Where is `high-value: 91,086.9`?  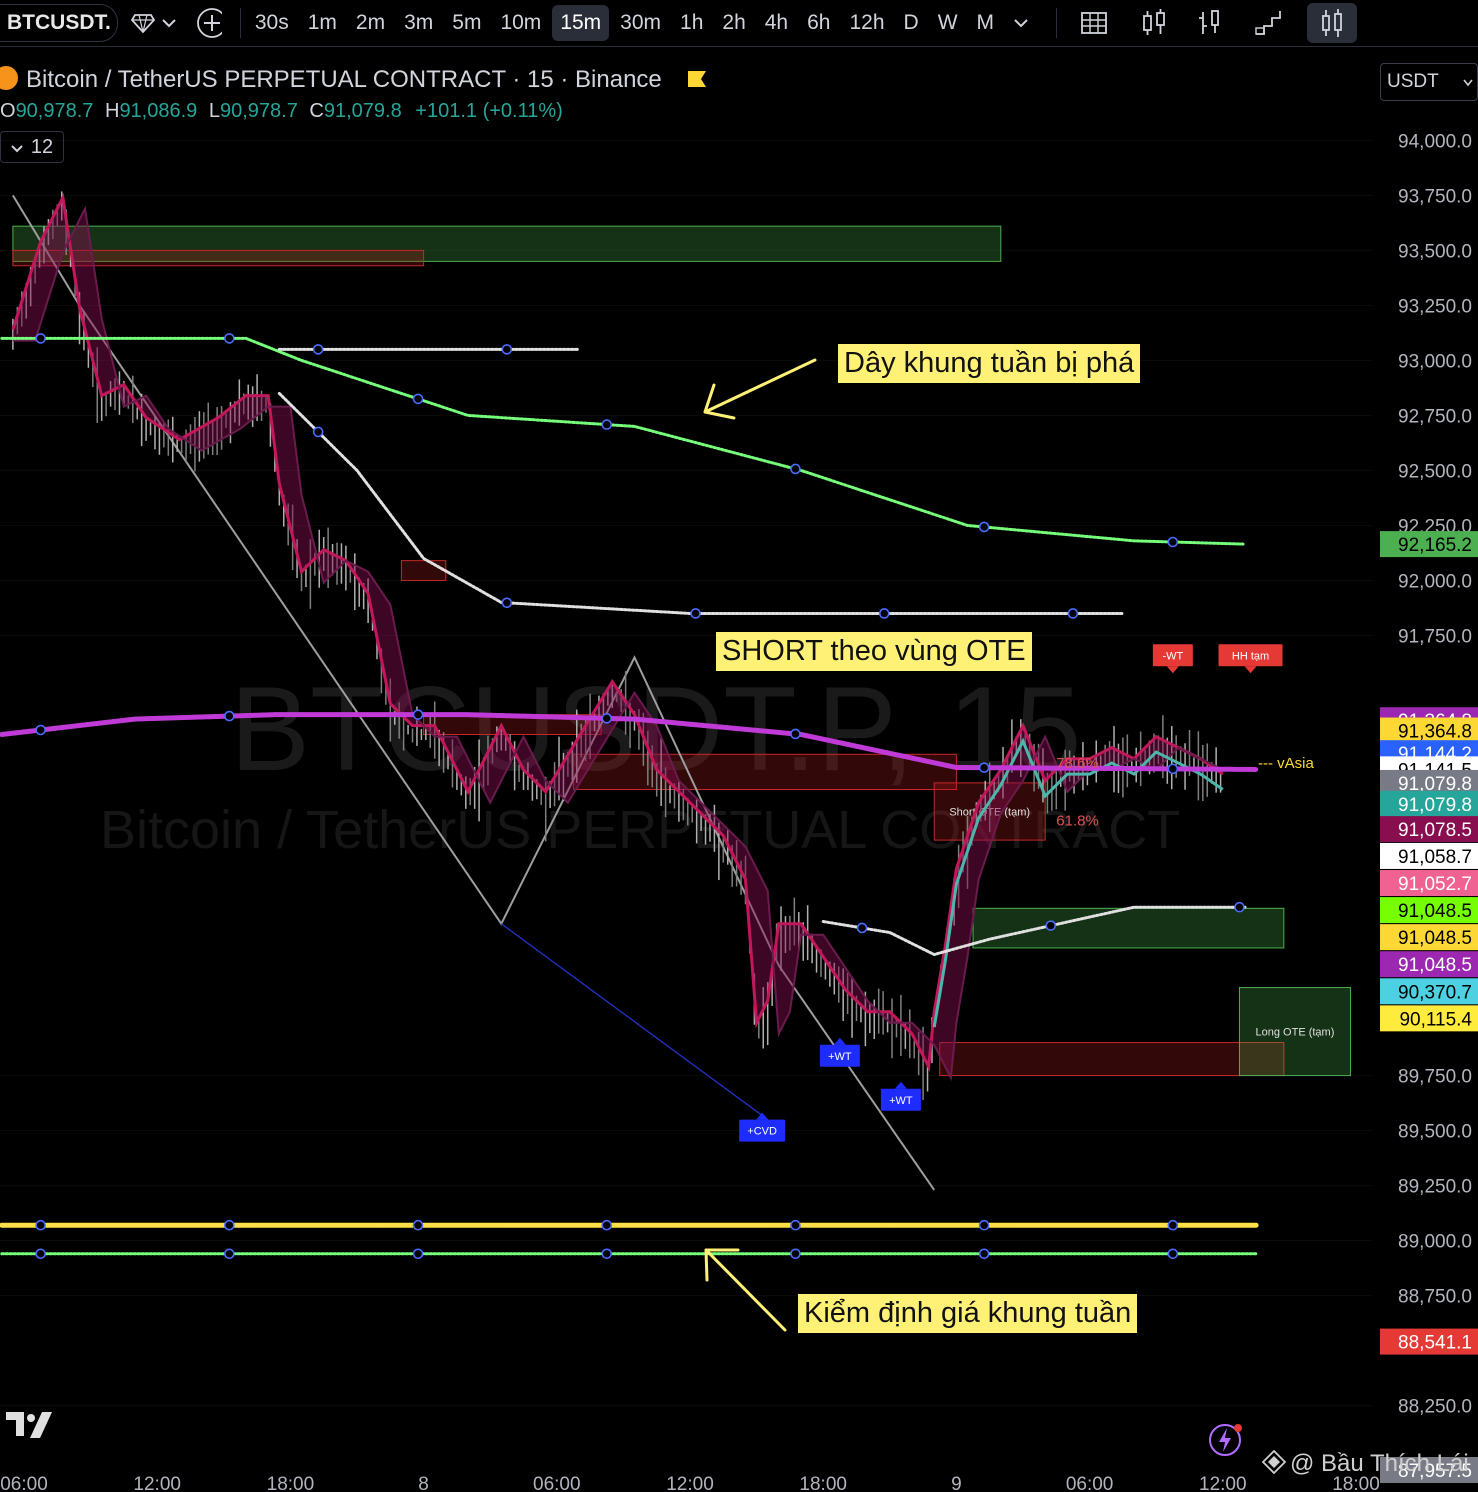
high-value: 91,086.9 is located at coordinates (158, 111).